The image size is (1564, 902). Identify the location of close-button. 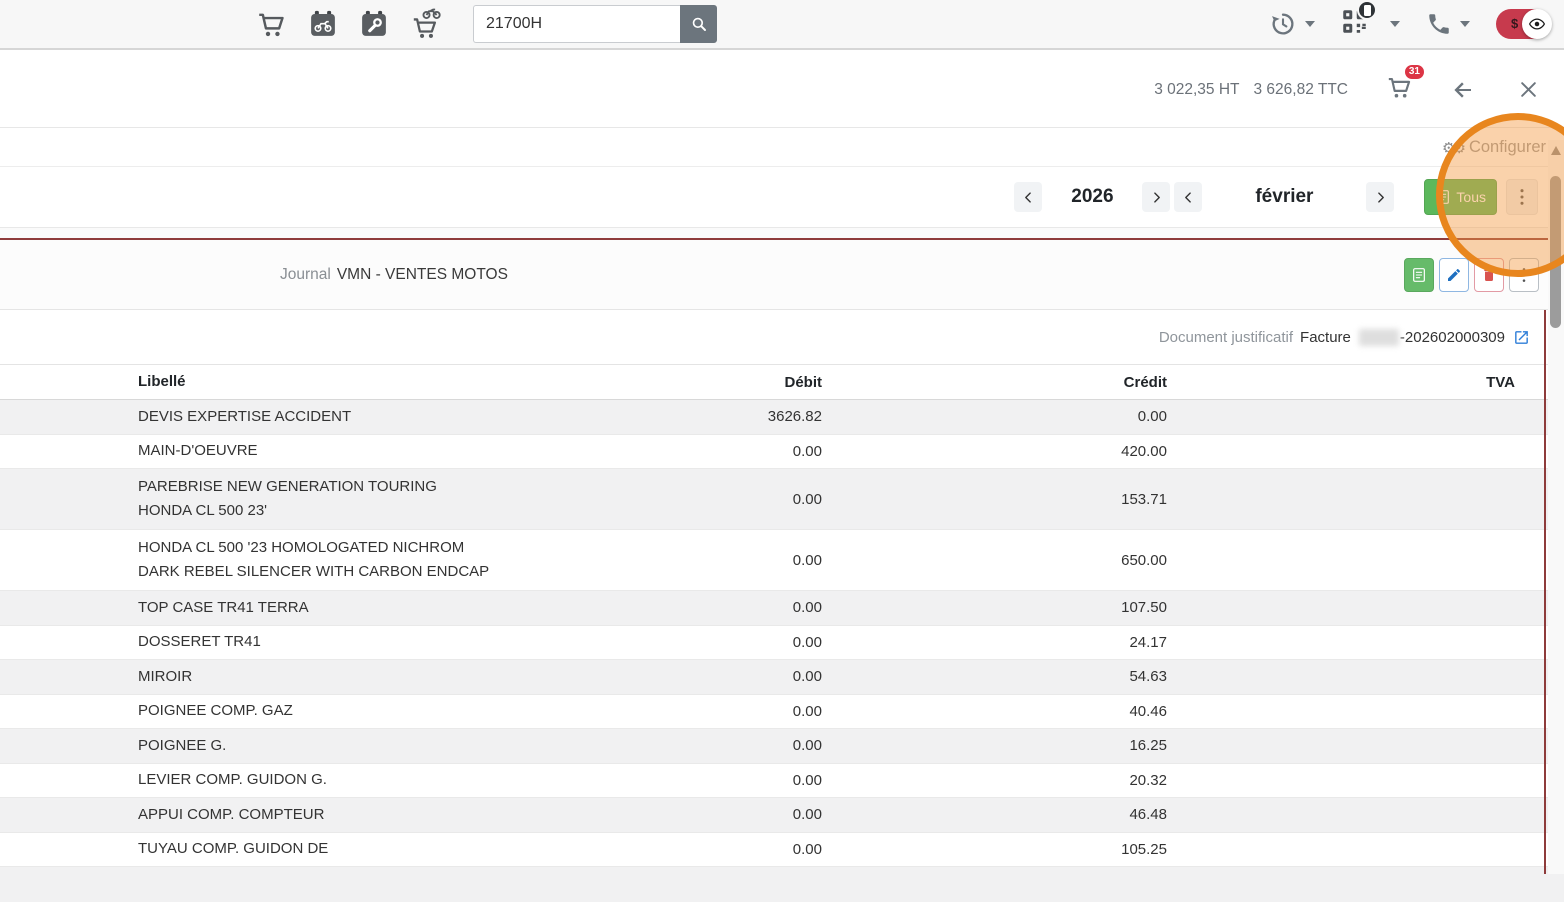
(1528, 89).